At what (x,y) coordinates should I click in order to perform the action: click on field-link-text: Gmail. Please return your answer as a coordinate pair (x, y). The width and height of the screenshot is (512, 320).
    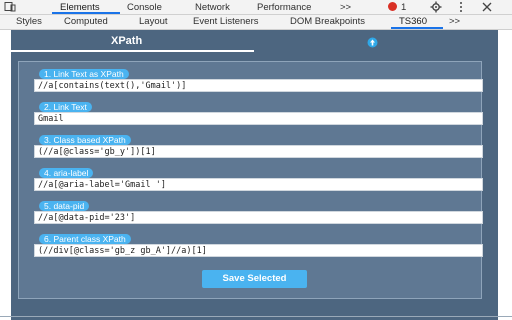
    Looking at the image, I should click on (258, 118).